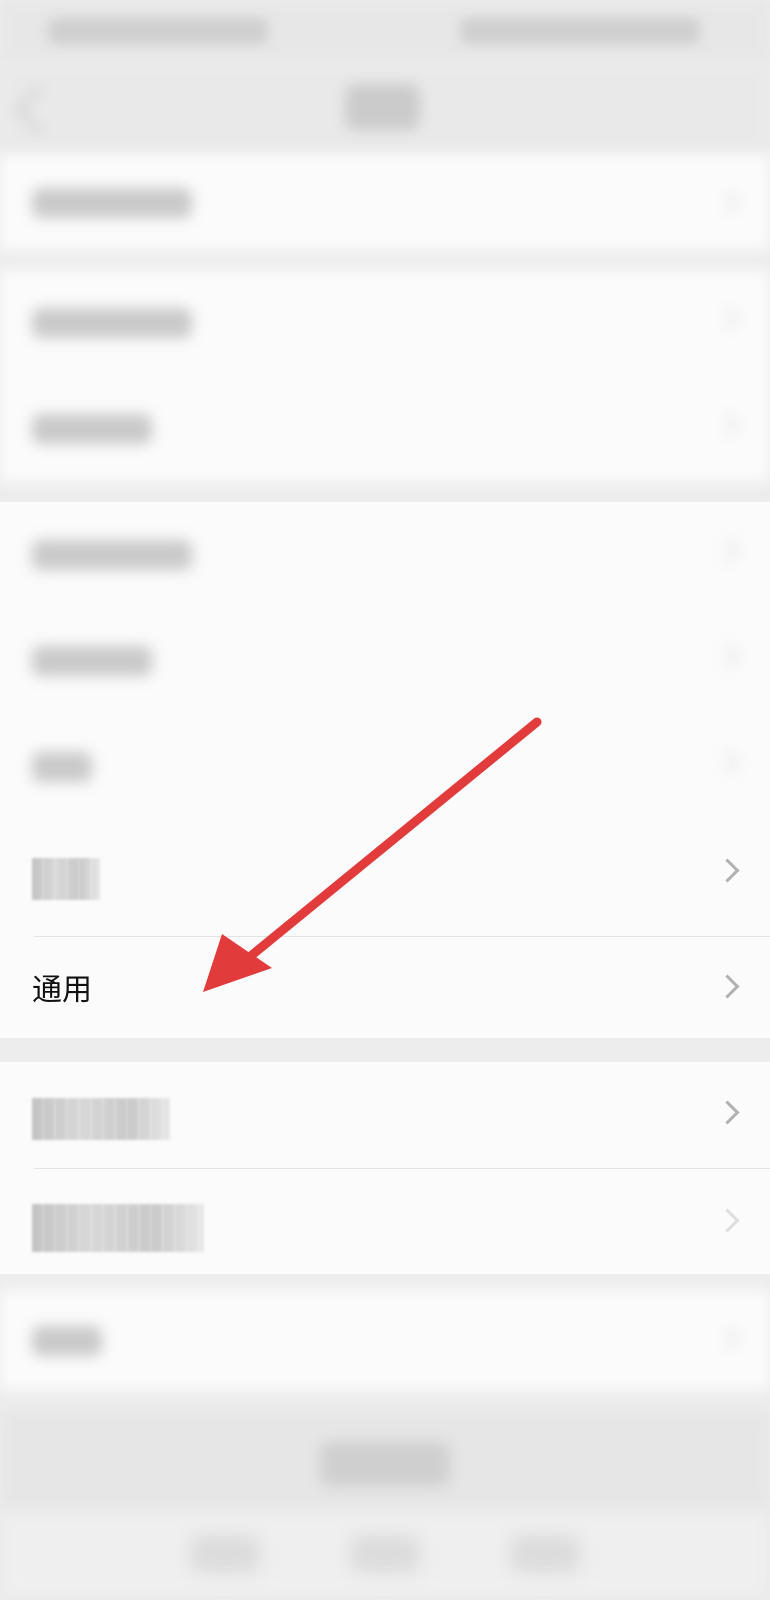 This screenshot has height=1600, width=770. I want to click on settings-item-label: 通用, so click(62, 990).